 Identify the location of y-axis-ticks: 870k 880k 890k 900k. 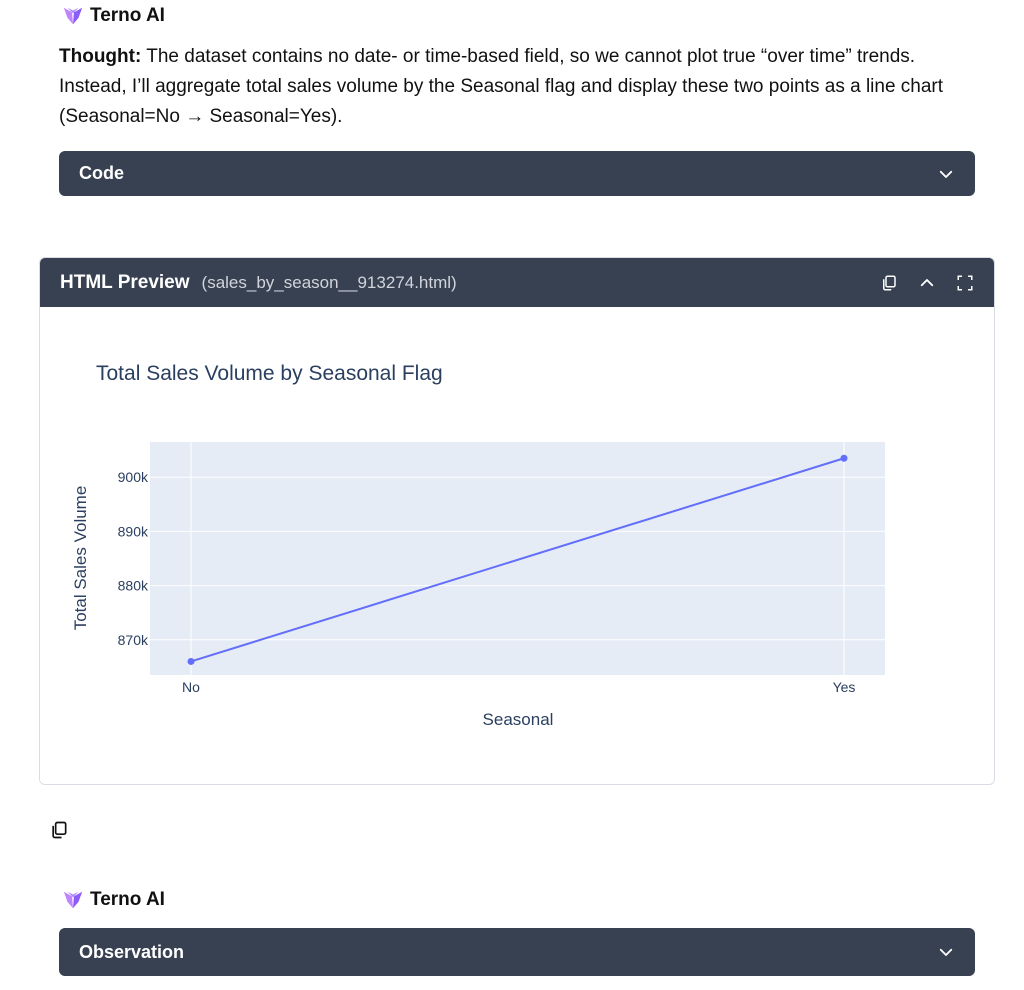
(133, 558).